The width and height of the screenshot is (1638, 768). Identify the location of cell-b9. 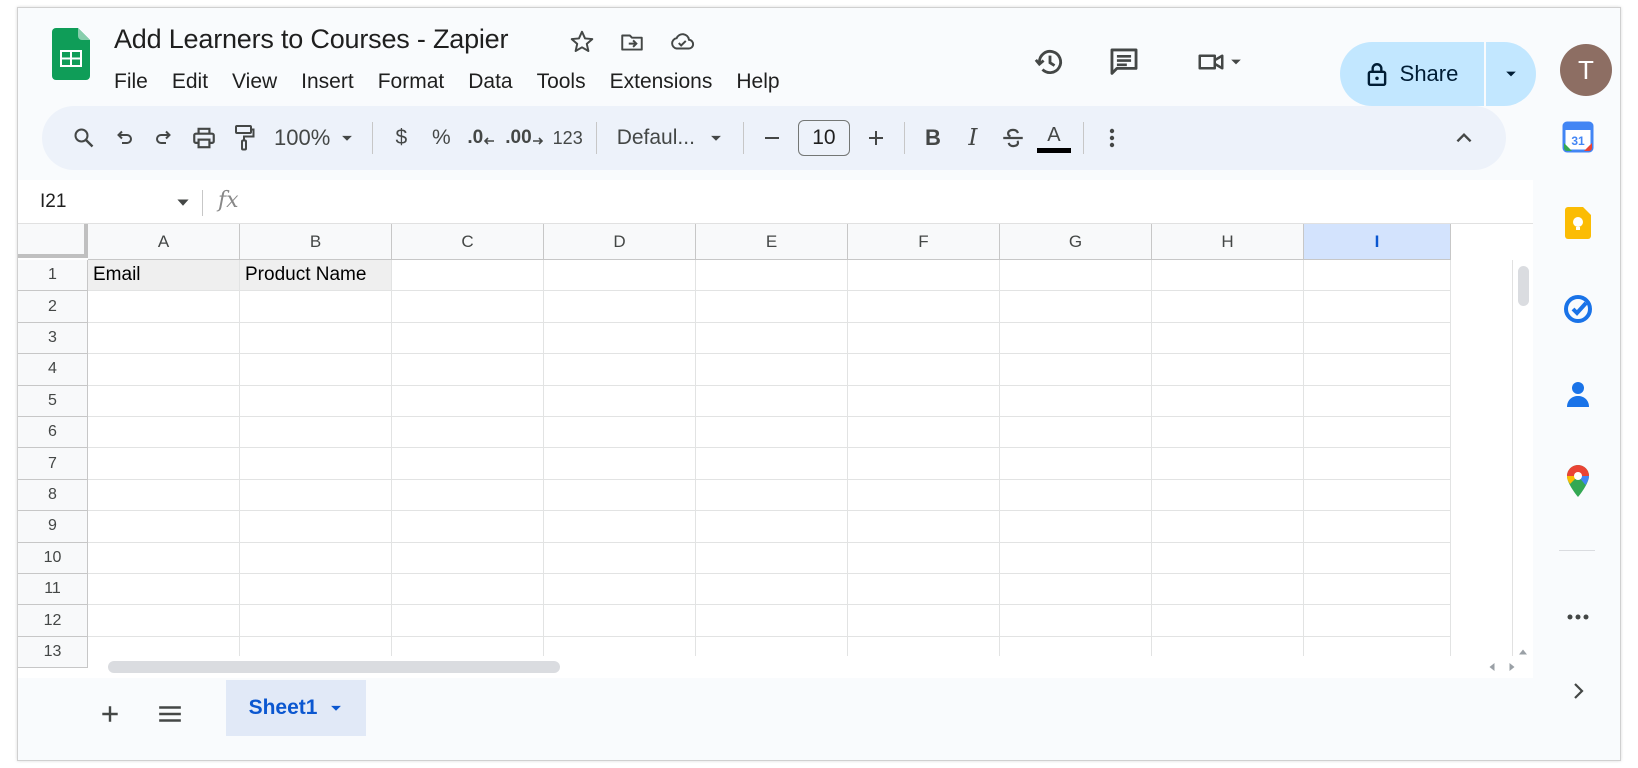
(316, 527).